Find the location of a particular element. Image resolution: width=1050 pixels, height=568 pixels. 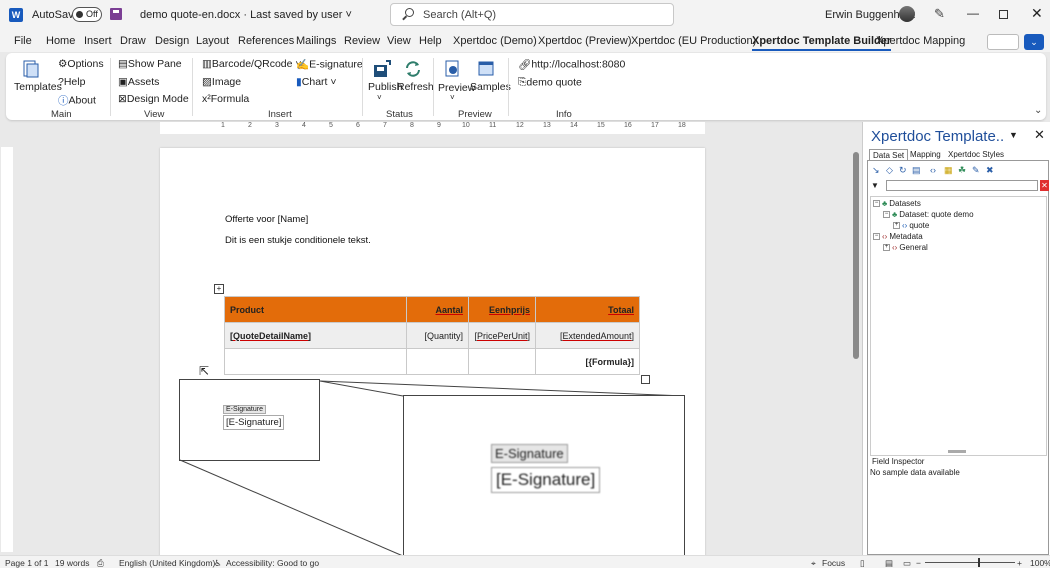

pane-title: Xpertdoc Template.. is located at coordinates (938, 136).